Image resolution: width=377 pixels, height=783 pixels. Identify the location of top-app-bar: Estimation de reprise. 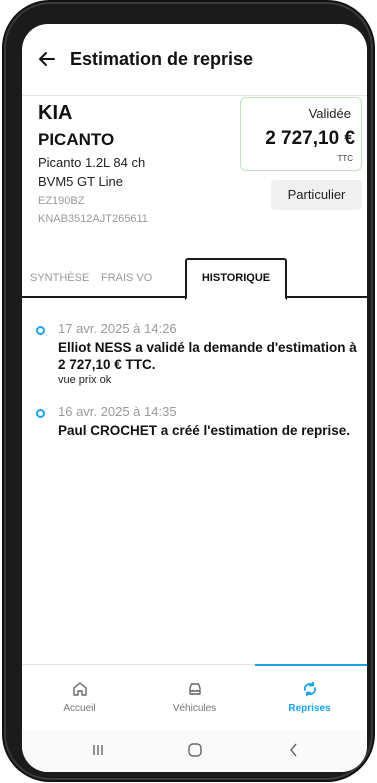
(194, 60).